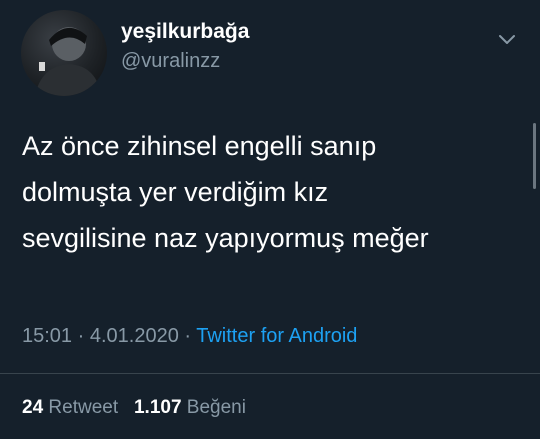  What do you see at coordinates (276, 336) in the screenshot?
I see `tweet-source-link: Twitter for Android` at bounding box center [276, 336].